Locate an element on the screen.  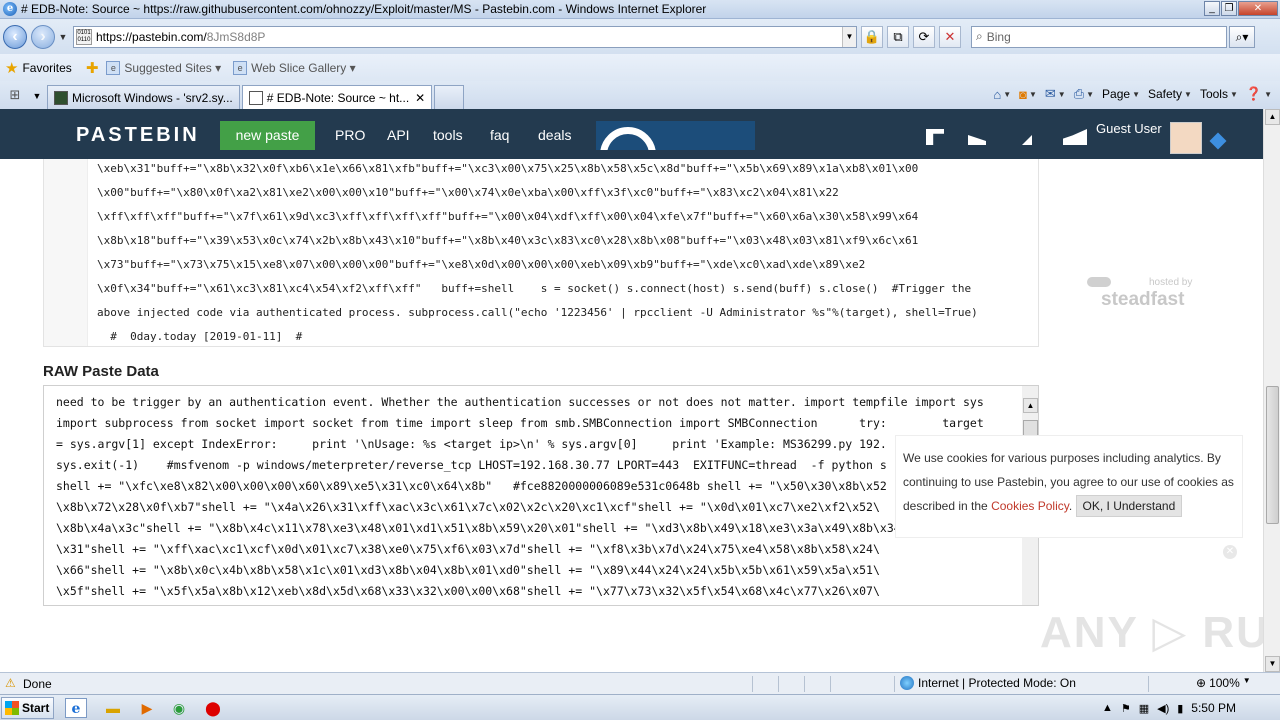
avatar is located at coordinates (1186, 138).